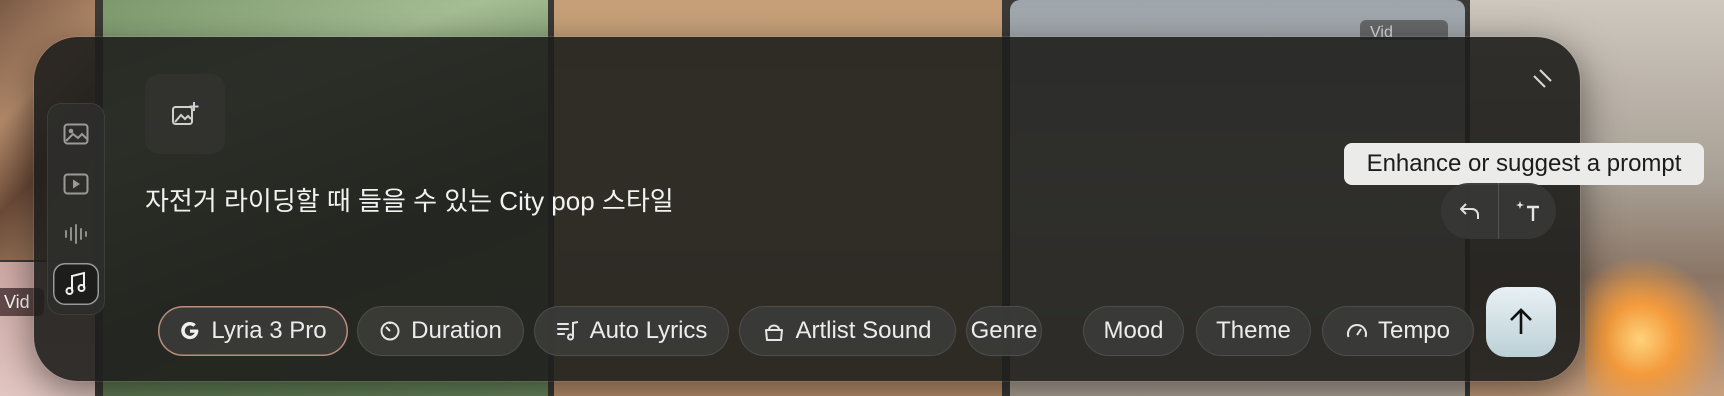 This screenshot has width=1724, height=396. I want to click on genre-label: Genre, so click(1004, 330).